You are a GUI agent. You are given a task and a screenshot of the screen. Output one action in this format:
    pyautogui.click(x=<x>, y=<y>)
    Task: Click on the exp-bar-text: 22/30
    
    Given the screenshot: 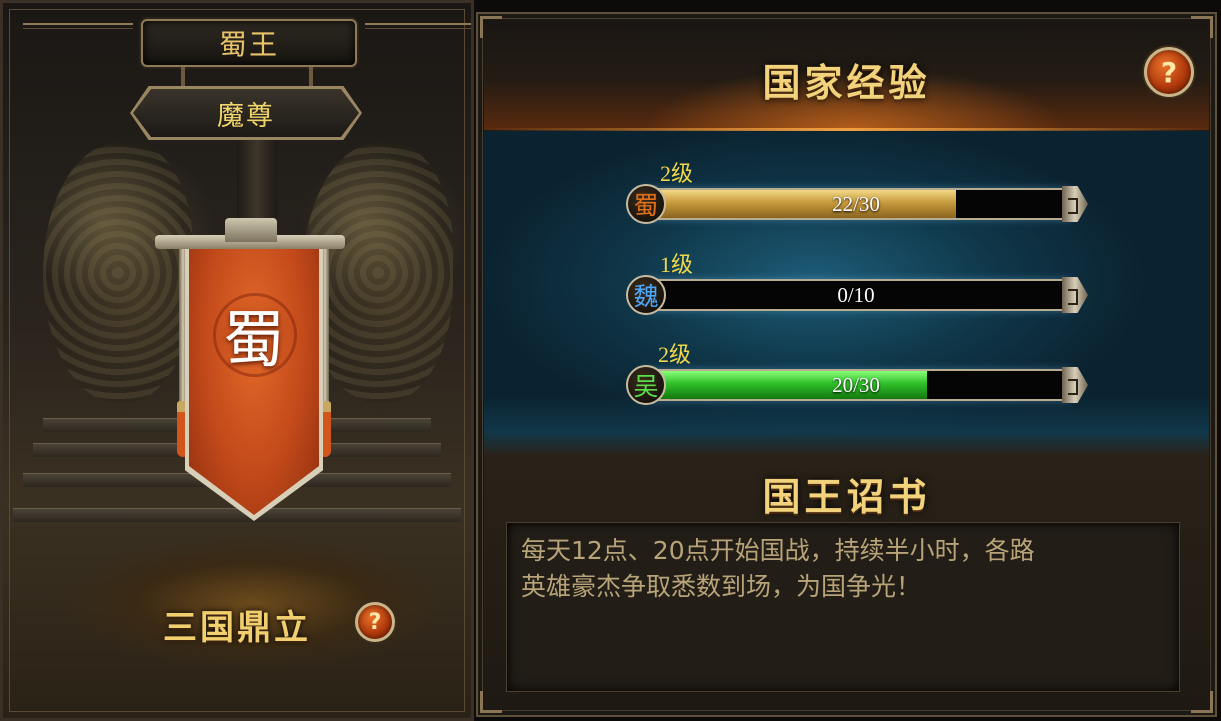 What is the action you would take?
    pyautogui.click(x=856, y=204)
    